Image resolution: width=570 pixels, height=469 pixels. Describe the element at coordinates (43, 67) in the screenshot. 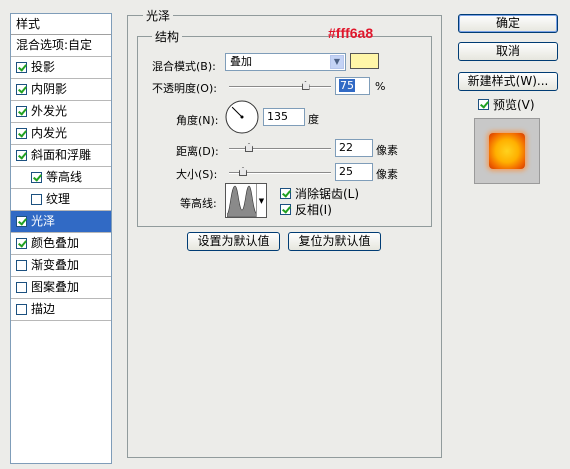

I see `style-item-label: 投影` at that location.